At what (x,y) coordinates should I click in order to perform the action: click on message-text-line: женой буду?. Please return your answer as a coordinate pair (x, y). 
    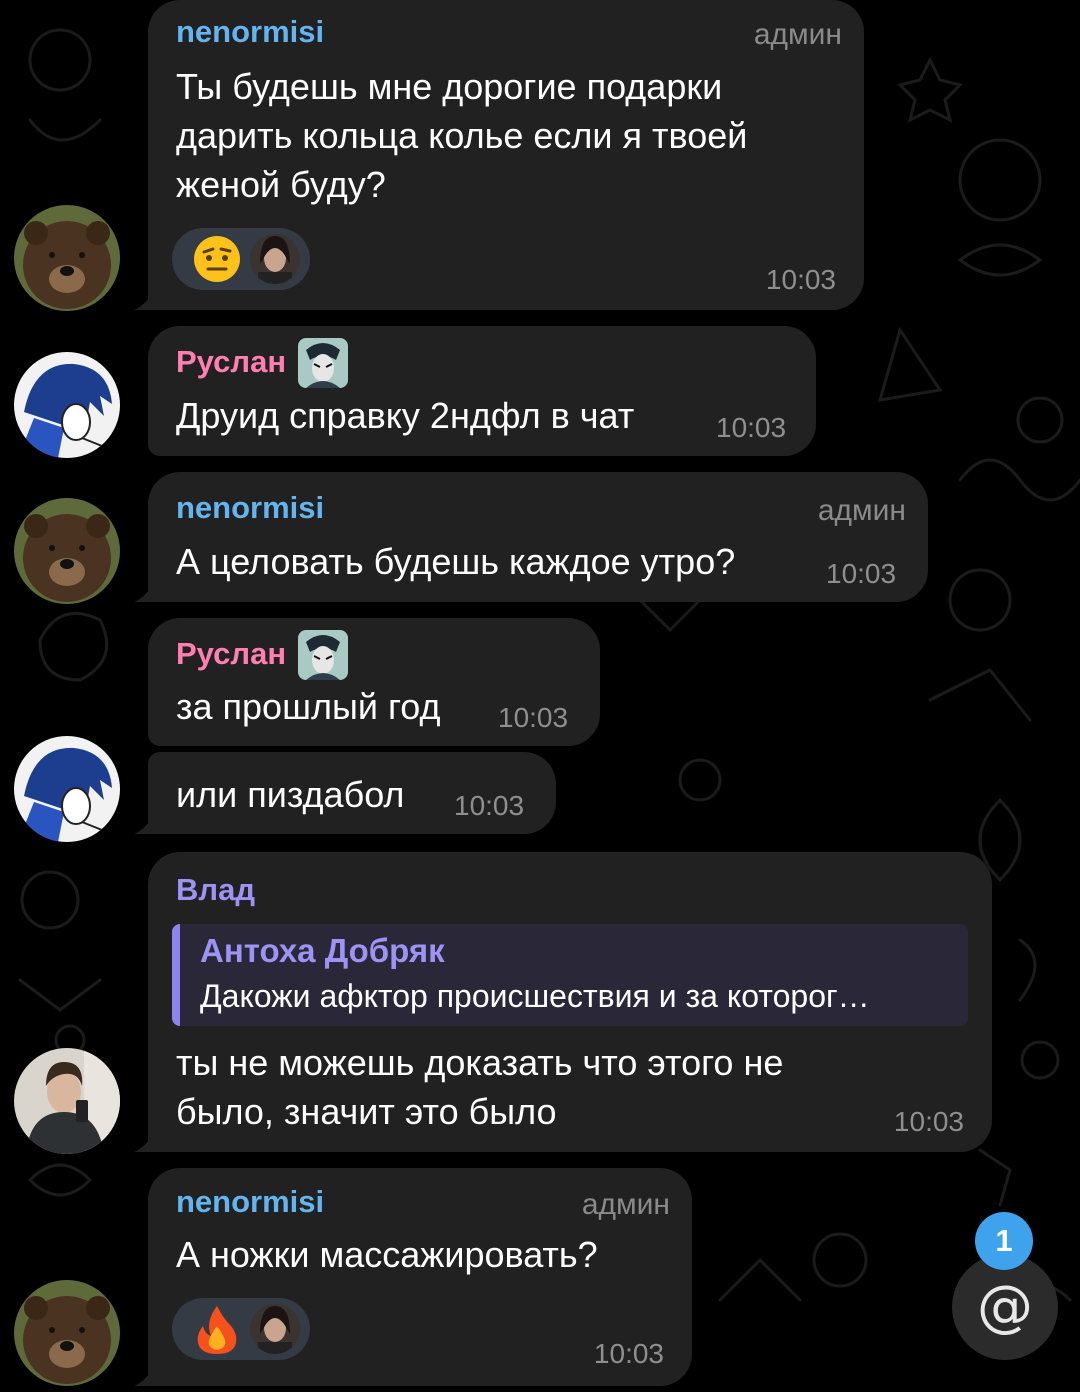
    Looking at the image, I should click on (281, 184).